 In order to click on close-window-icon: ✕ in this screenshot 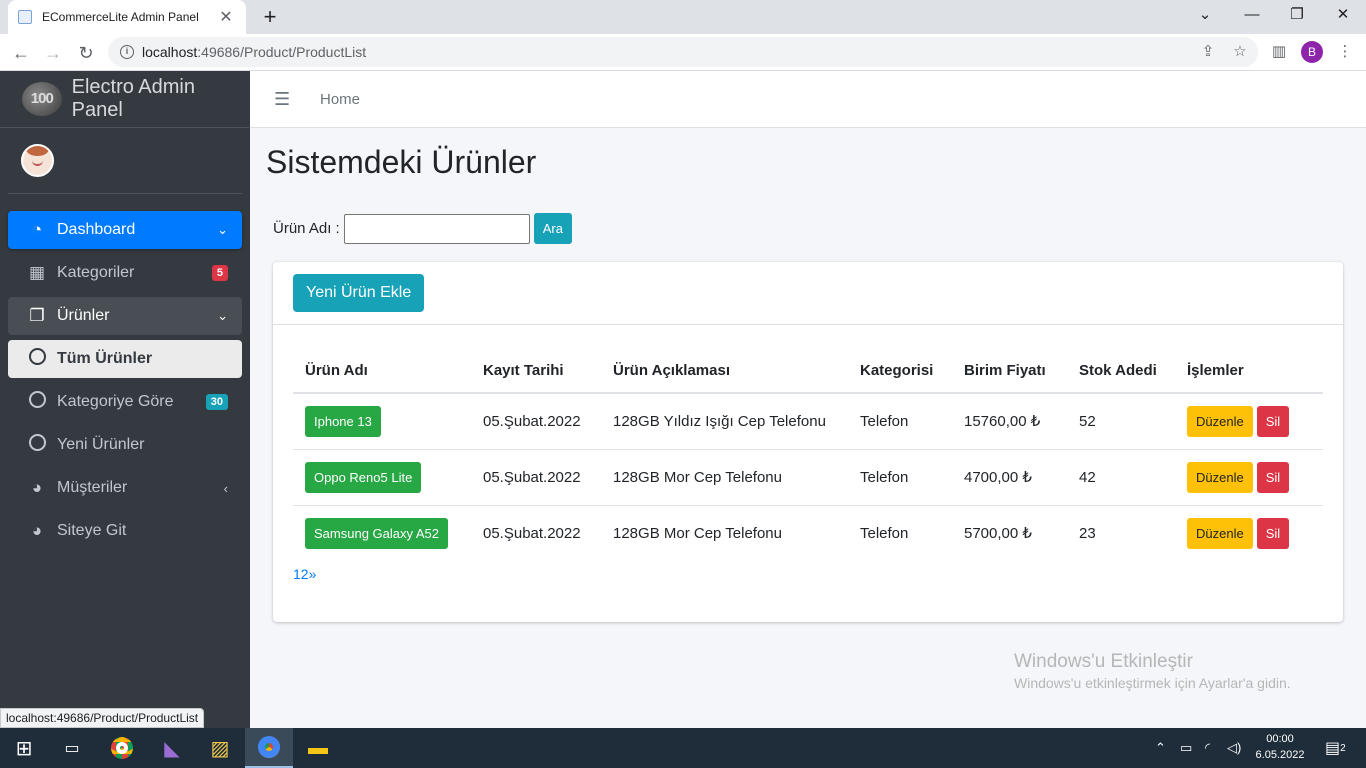, I will do `click(1343, 15)`.